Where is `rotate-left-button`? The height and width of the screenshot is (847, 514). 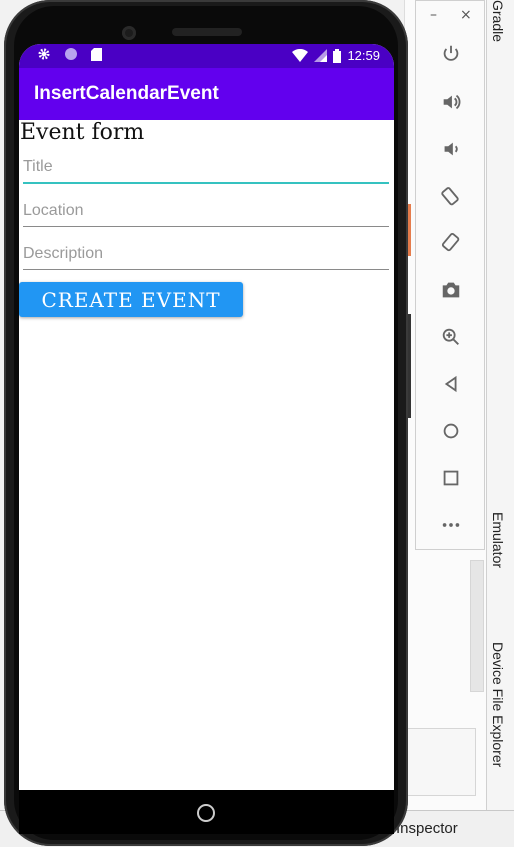 rotate-left-button is located at coordinates (451, 196).